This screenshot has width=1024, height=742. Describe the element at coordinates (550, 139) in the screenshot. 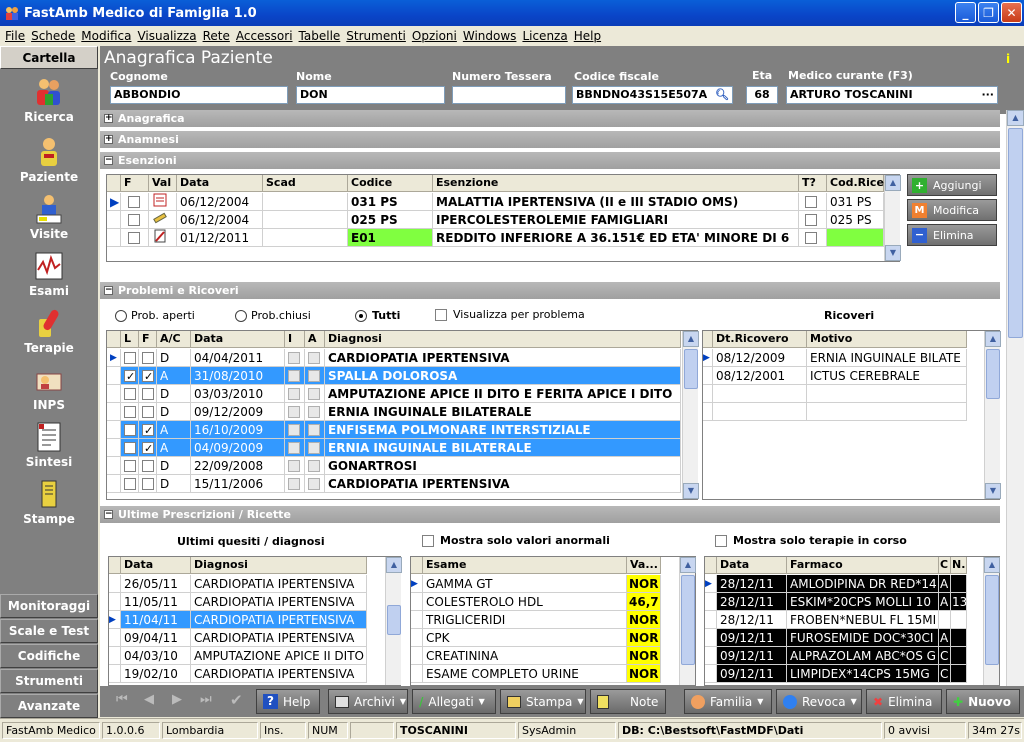

I see `section-anamnesi: + Anamnesi` at that location.